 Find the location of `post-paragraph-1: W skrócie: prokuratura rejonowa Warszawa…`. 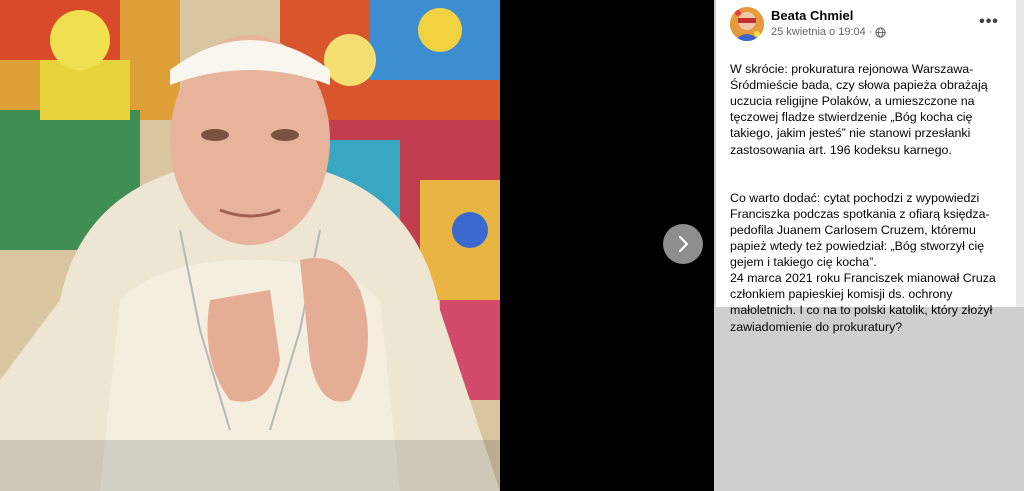

post-paragraph-1: W skrócie: prokuratura rejonowa Warszawa… is located at coordinates (859, 109).